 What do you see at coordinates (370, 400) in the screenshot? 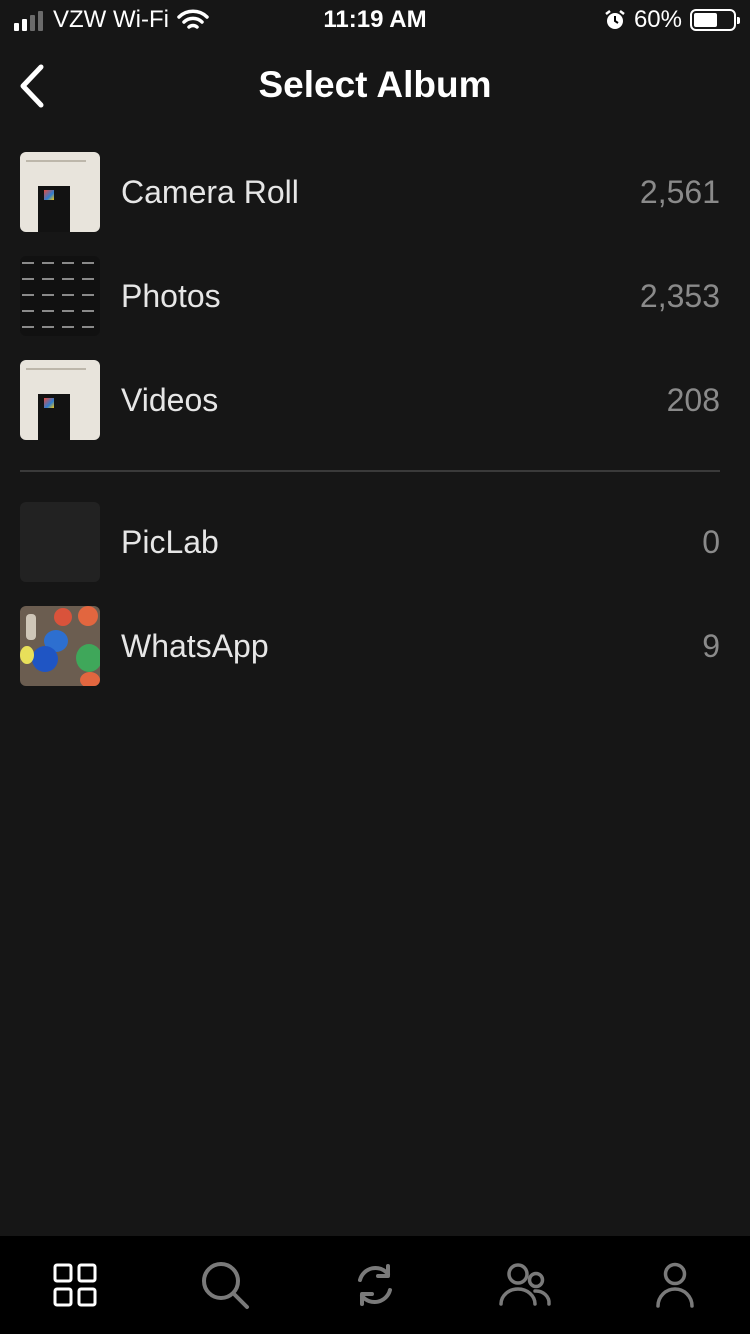
I see `album-row-videos: Videos 208` at bounding box center [370, 400].